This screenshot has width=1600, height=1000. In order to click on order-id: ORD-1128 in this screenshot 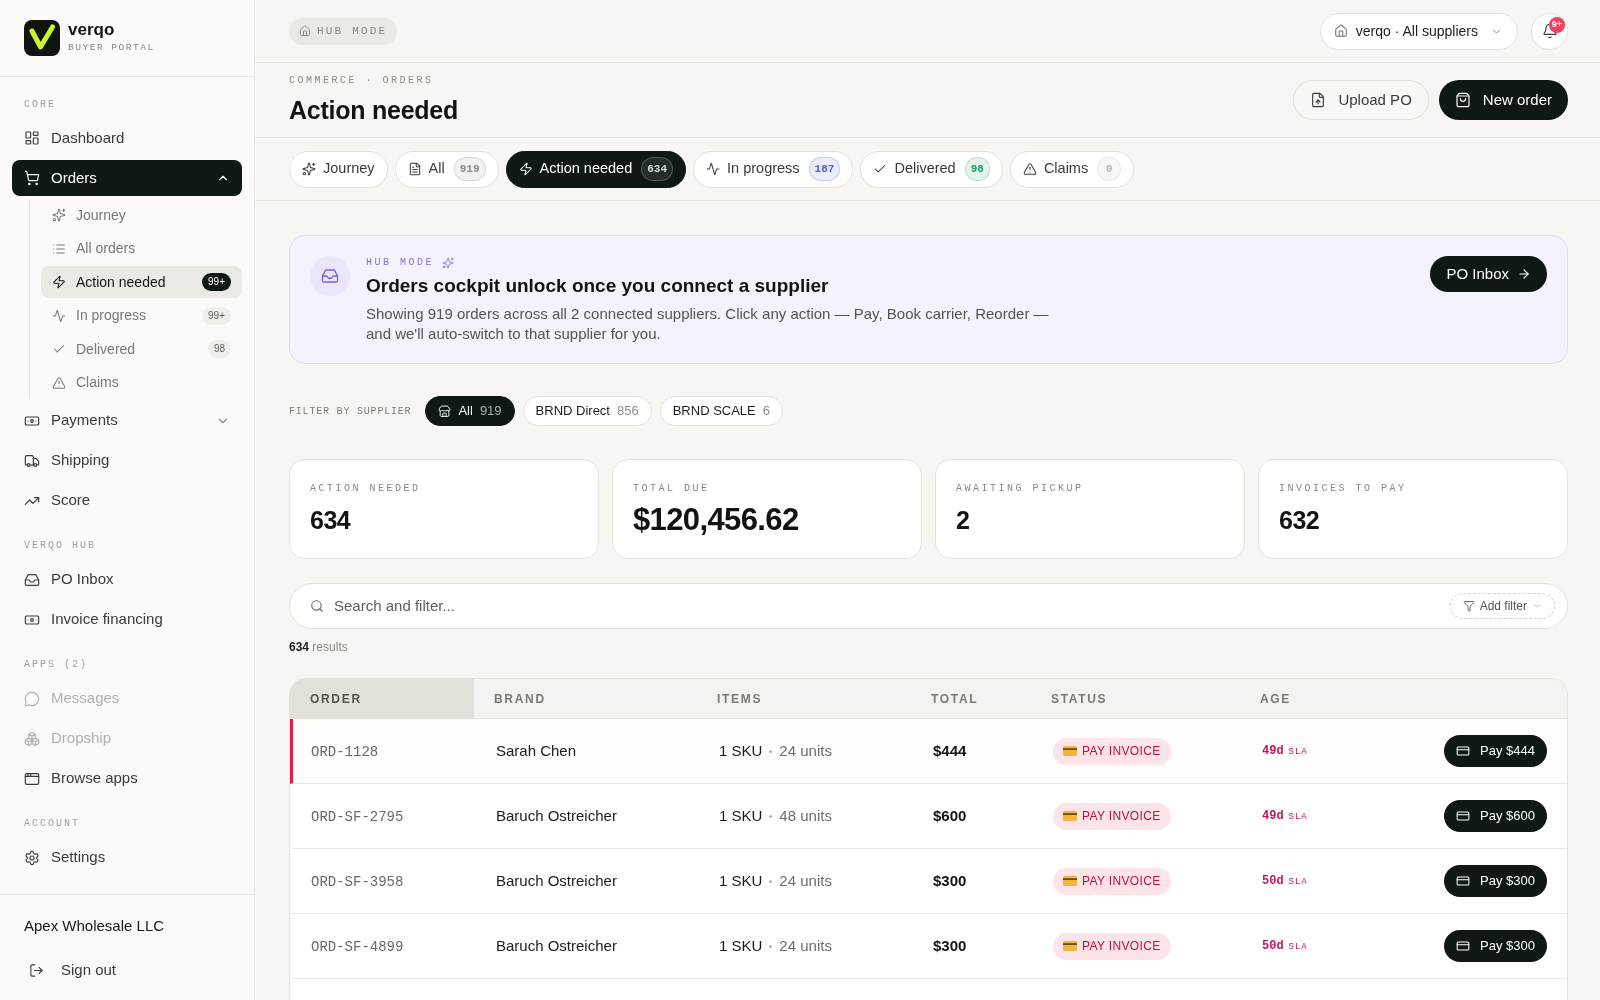, I will do `click(345, 752)`.